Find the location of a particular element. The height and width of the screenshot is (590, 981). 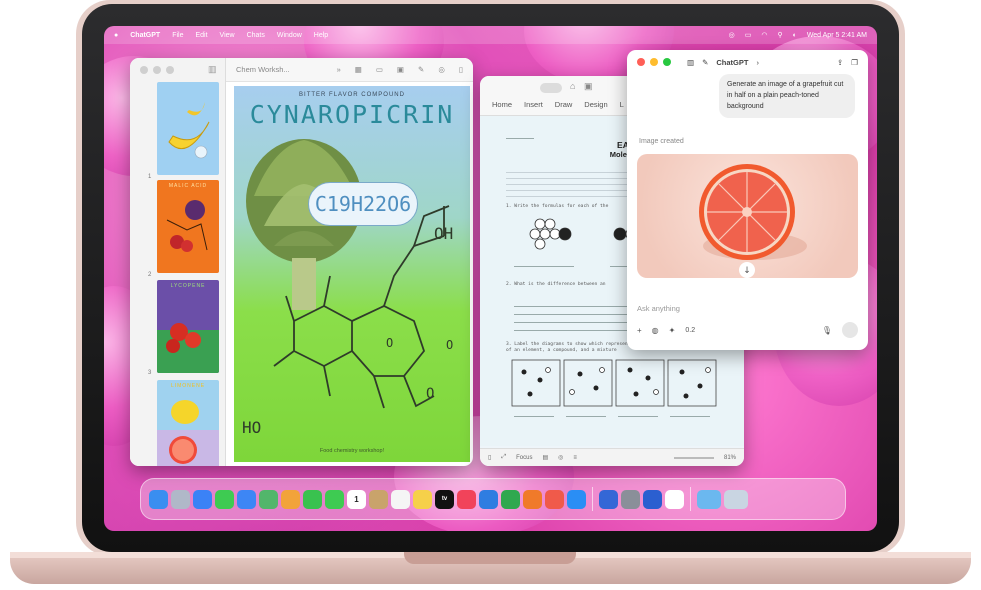

dock-chatgpt-icon is located at coordinates (674, 499).